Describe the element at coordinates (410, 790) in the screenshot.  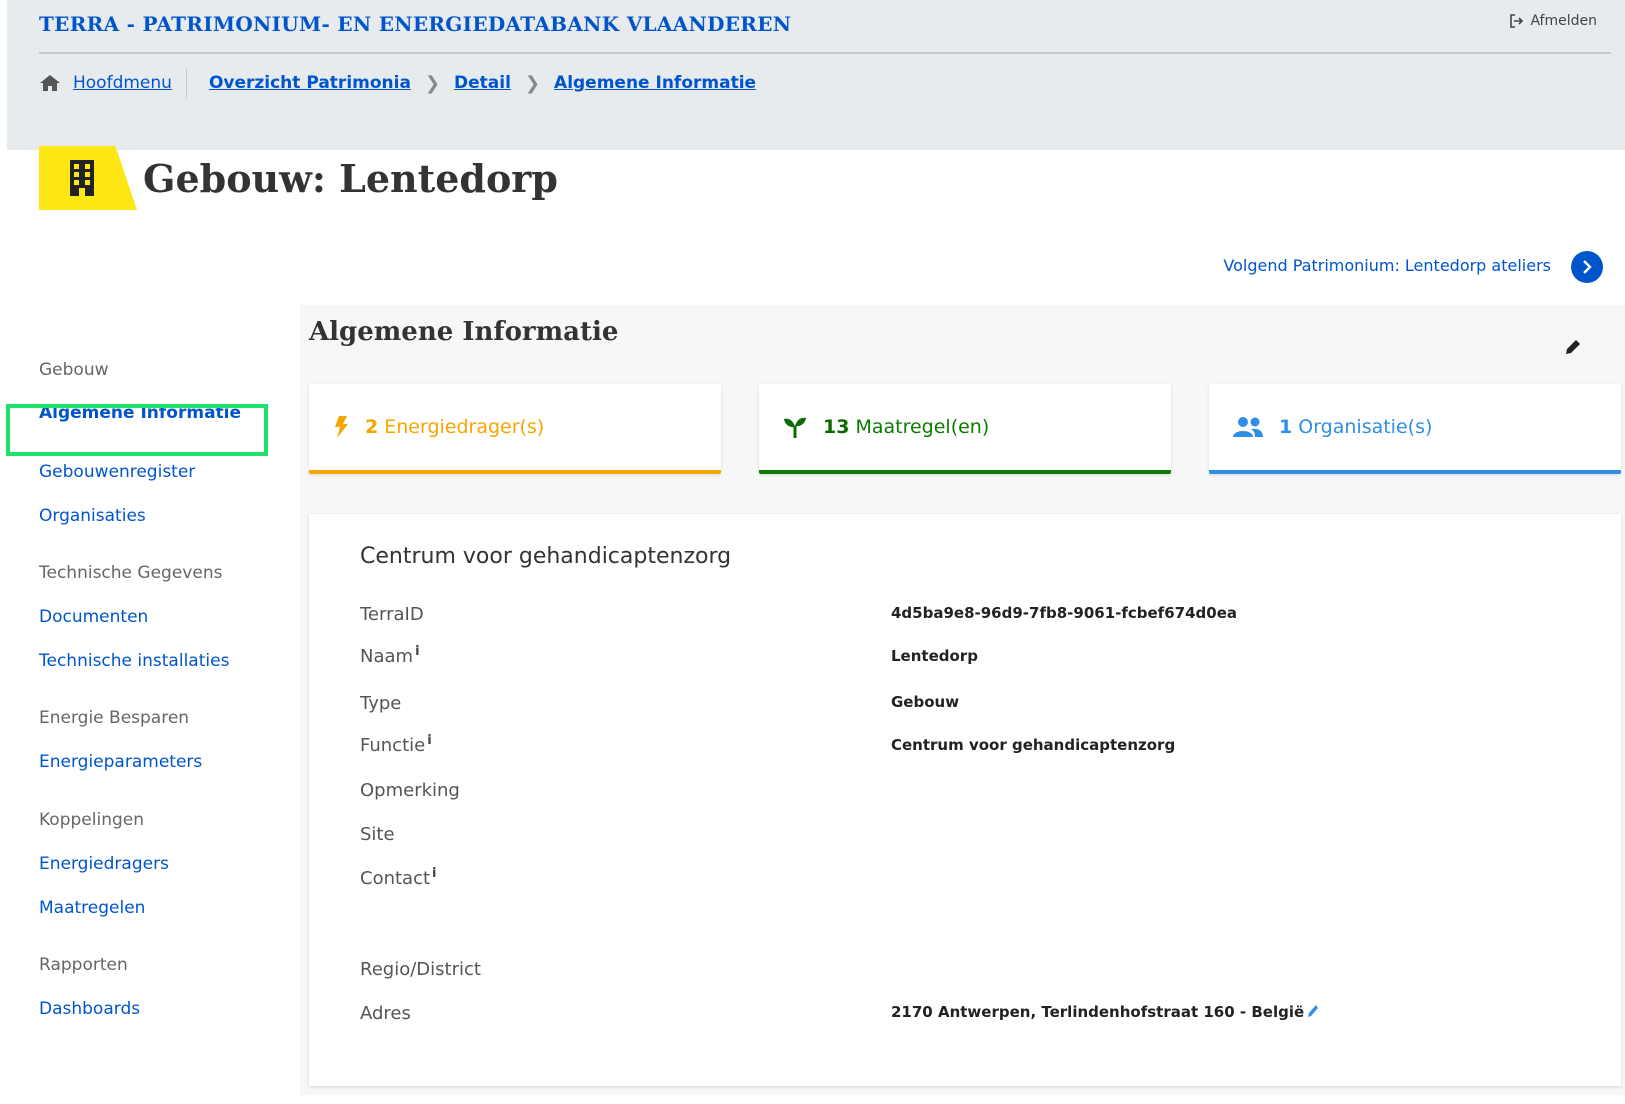
I see `label-opmerking: Opmerking` at that location.